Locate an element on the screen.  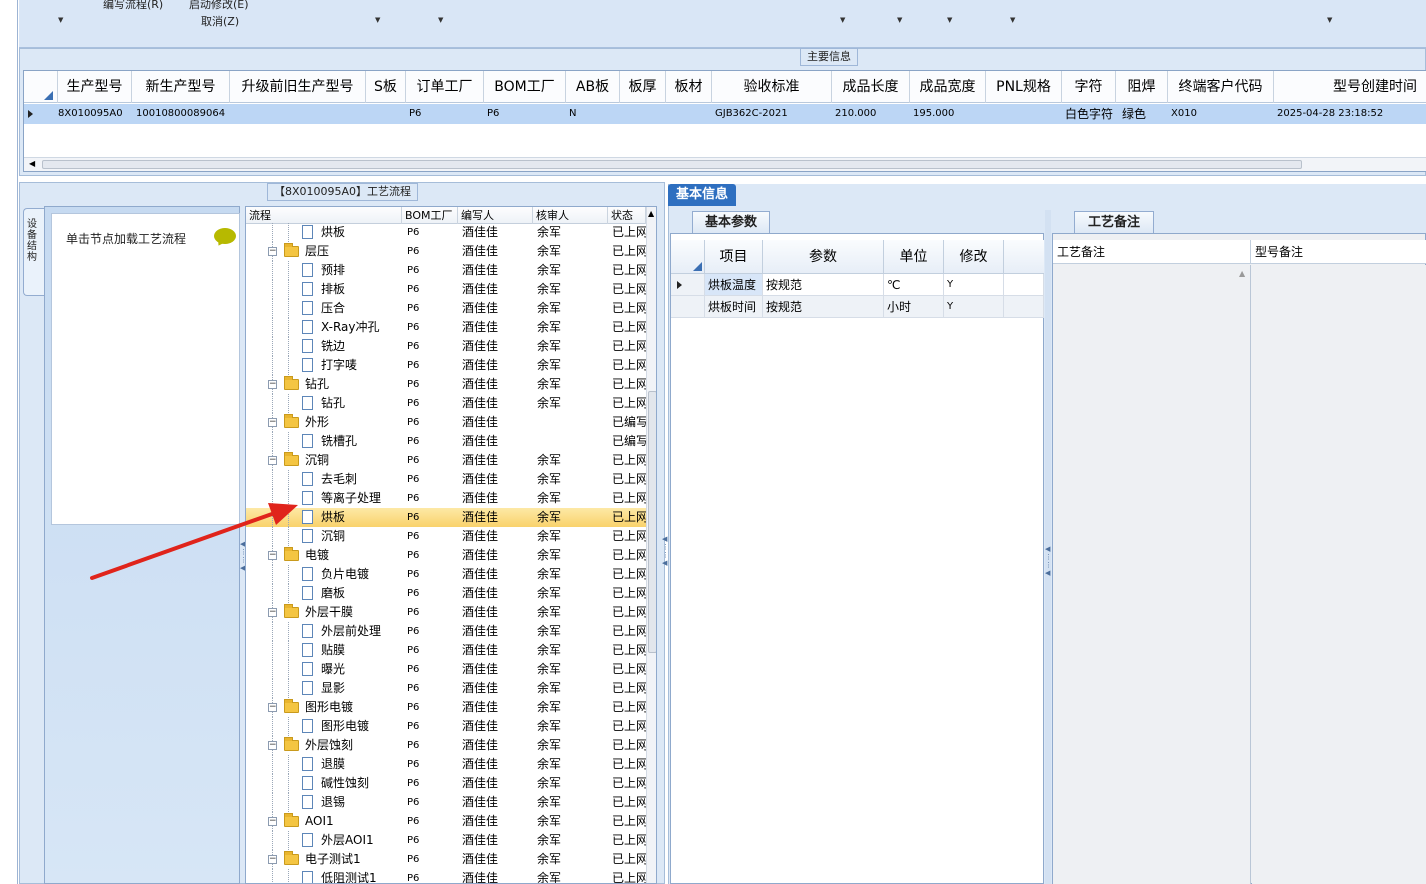
cell-flow-name: X-Ray冲孔 is located at coordinates (361, 327).